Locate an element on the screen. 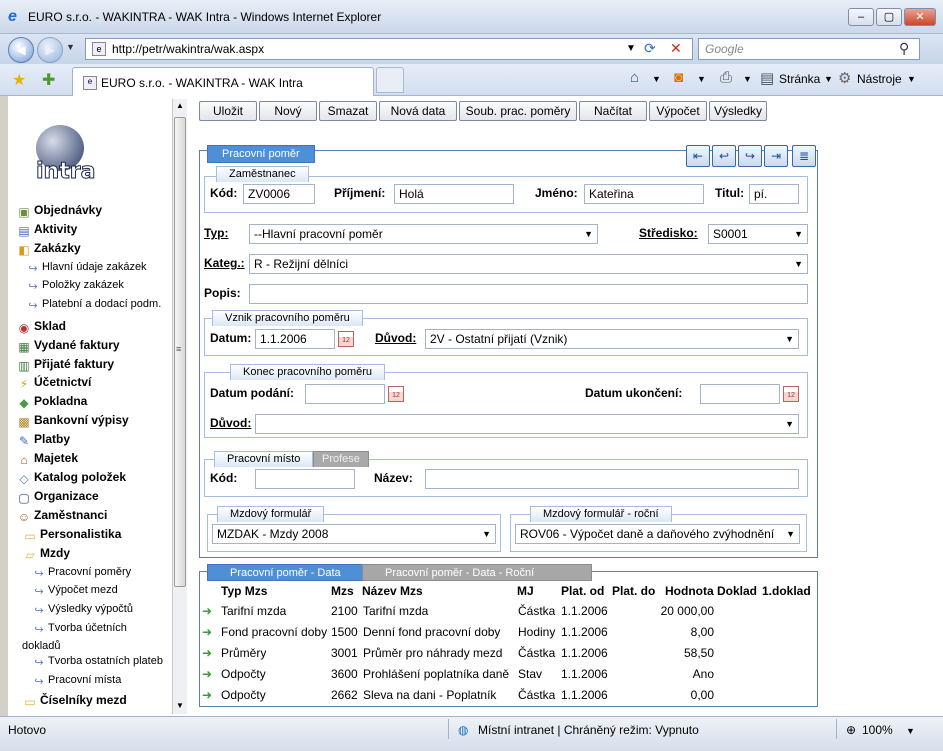  feeds-dropdown-icon: ▼ is located at coordinates (701, 79).